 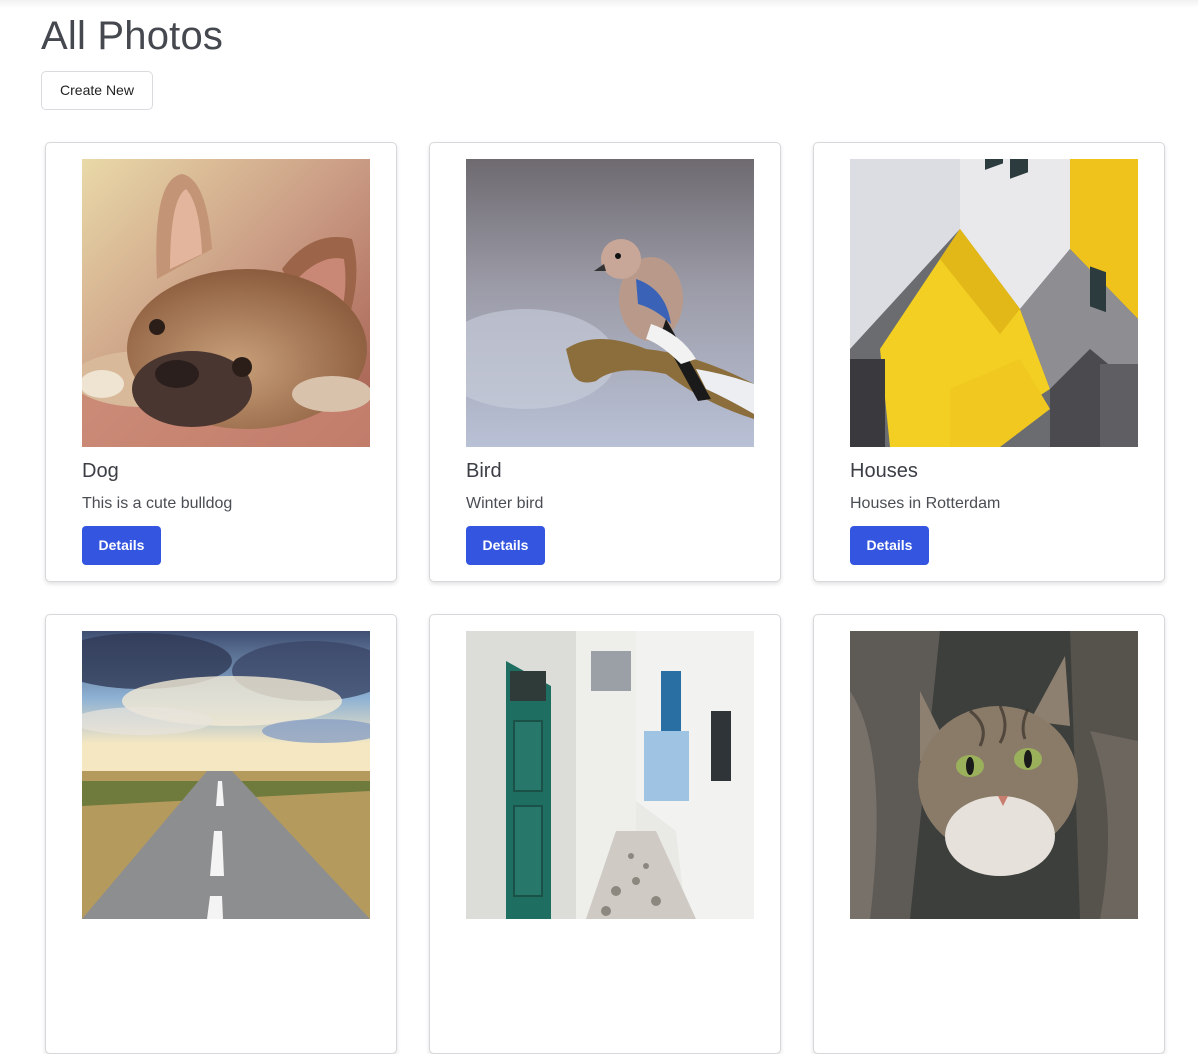 I want to click on photo-card-kitten, so click(x=989, y=834).